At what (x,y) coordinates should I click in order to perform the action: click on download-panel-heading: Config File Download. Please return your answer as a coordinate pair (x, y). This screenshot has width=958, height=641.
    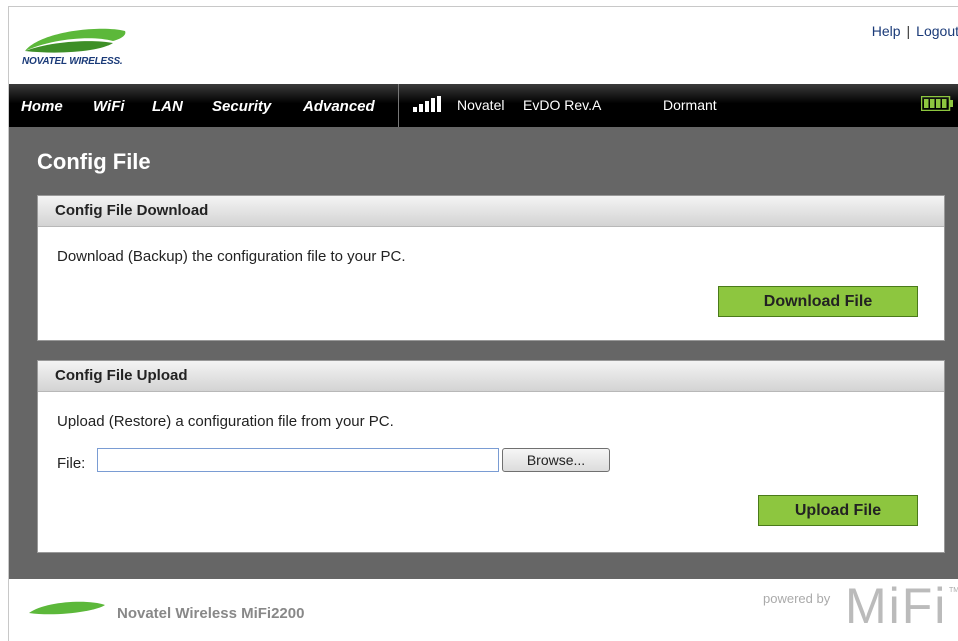
    Looking at the image, I should click on (491, 211).